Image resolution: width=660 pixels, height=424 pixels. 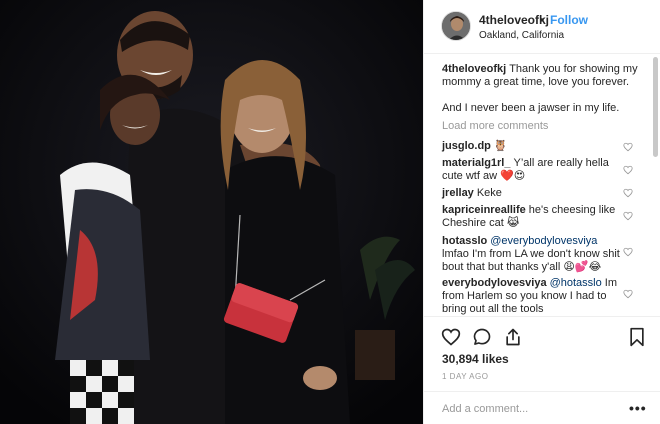 What do you see at coordinates (465, 376) in the screenshot?
I see `post-timestamp: 1 DAY AGO` at bounding box center [465, 376].